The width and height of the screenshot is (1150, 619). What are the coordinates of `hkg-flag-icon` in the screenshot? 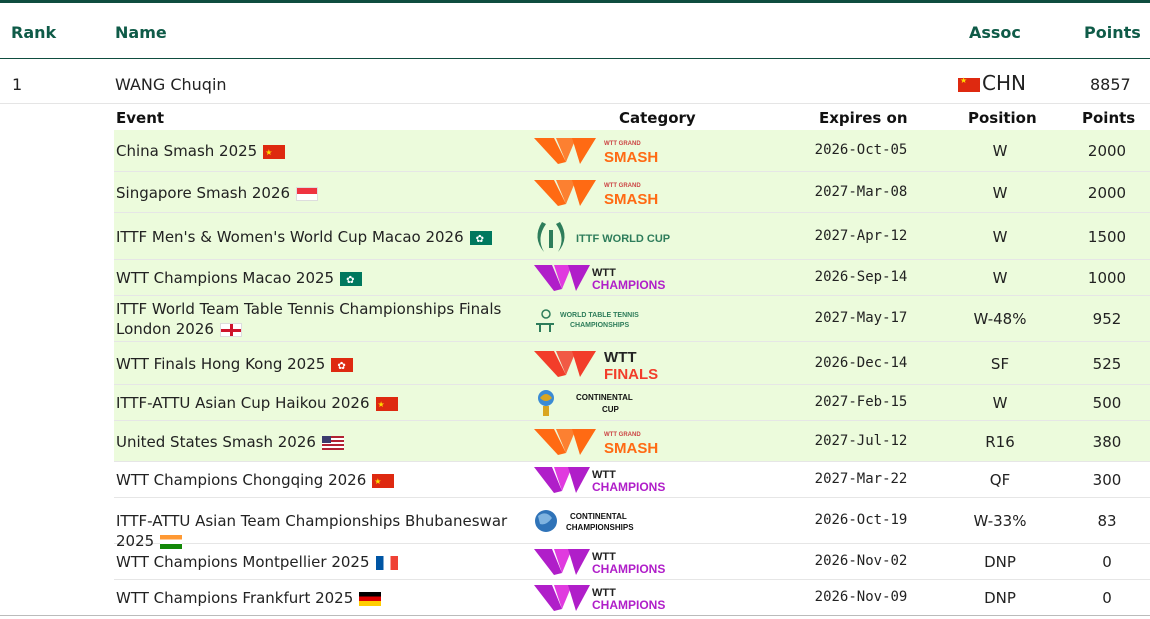 It's located at (342, 364).